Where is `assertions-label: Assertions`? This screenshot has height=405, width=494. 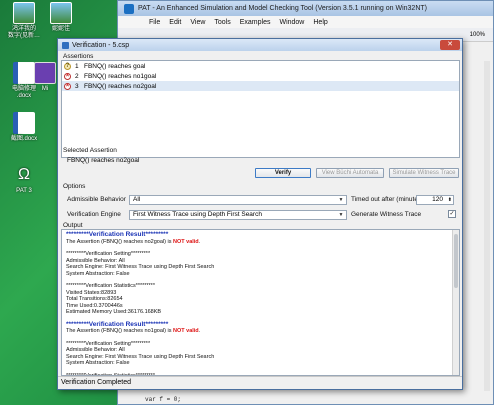
assertions-label: Assertions is located at coordinates (78, 56).